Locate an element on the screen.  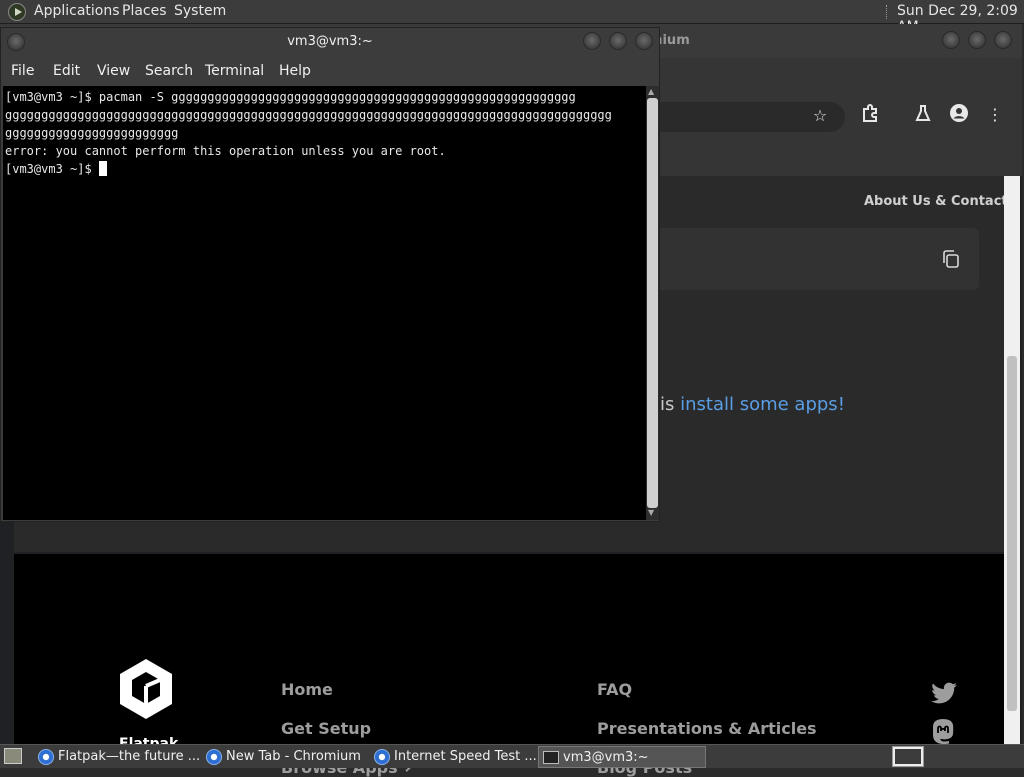
footer-link-presentations: Presentations & Articles is located at coordinates (707, 728).